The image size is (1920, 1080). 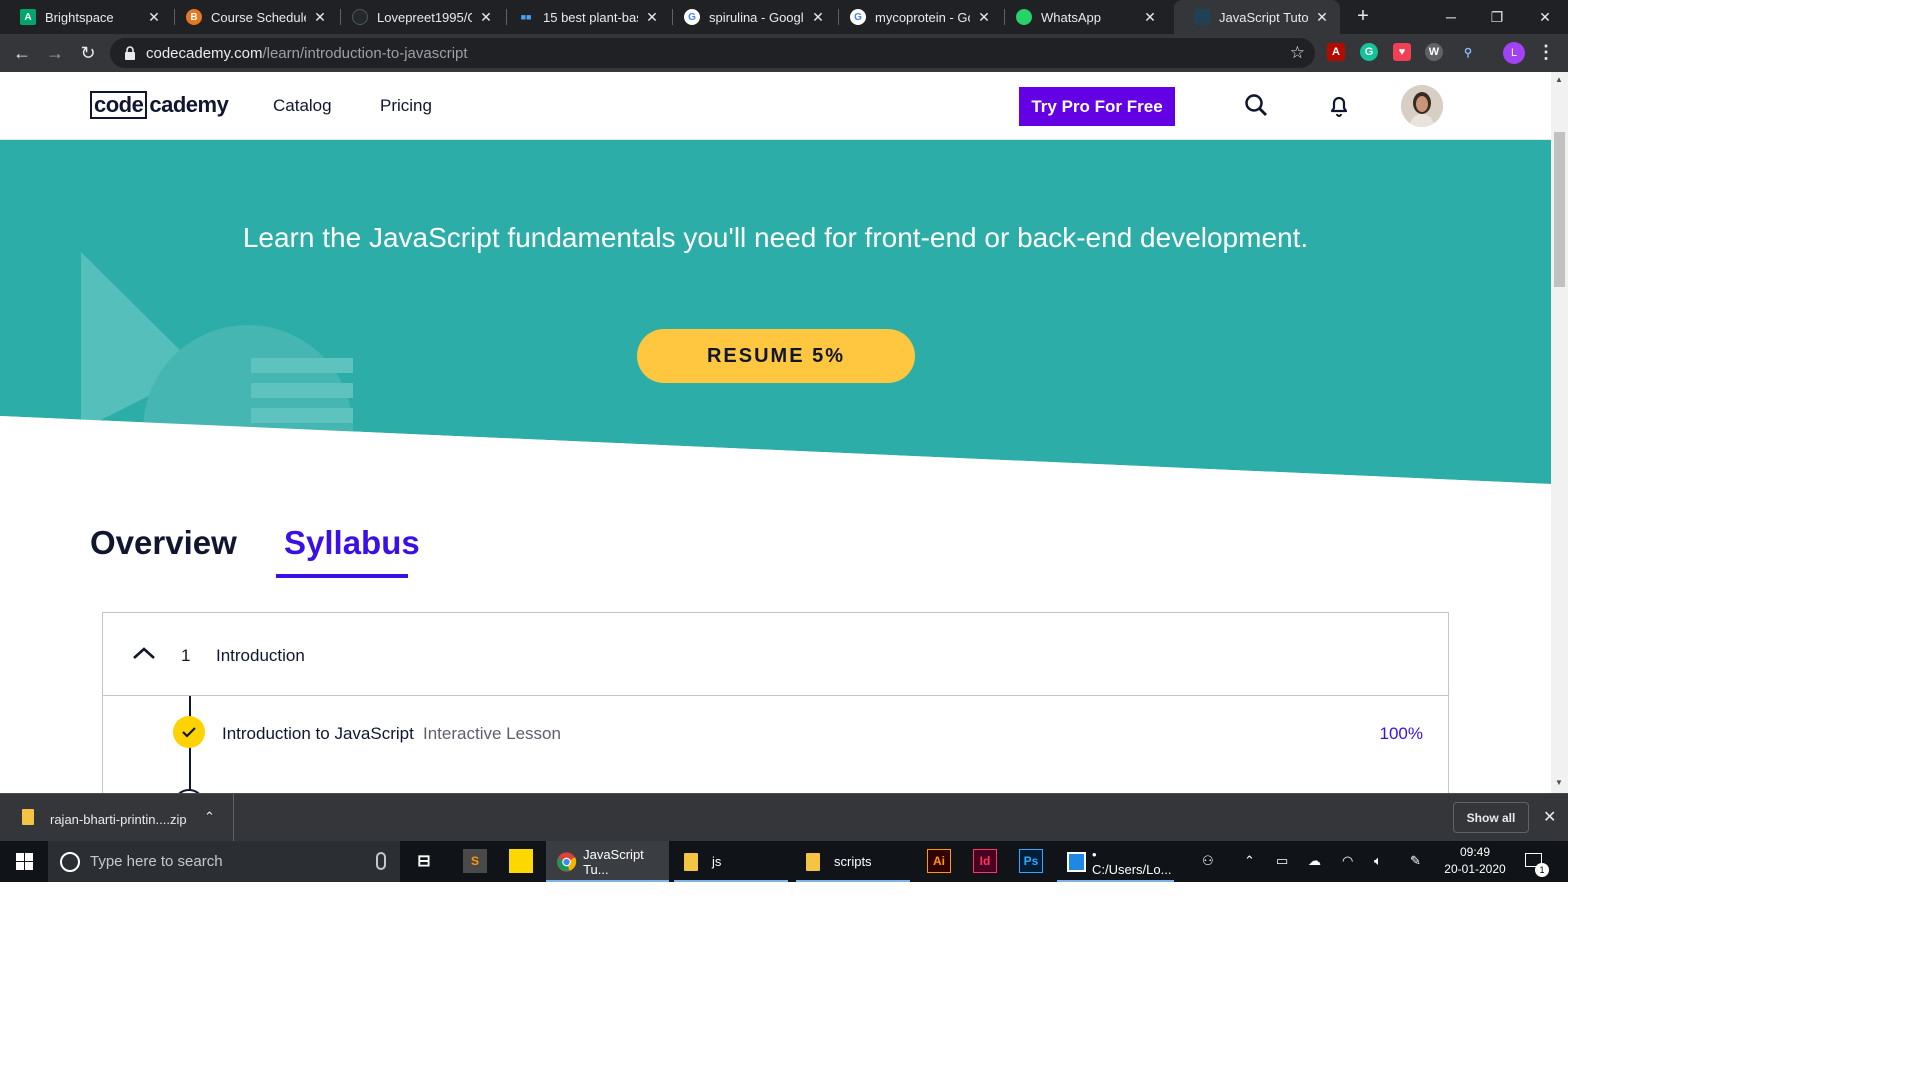 I want to click on zip-file-icon, so click(x=28, y=817).